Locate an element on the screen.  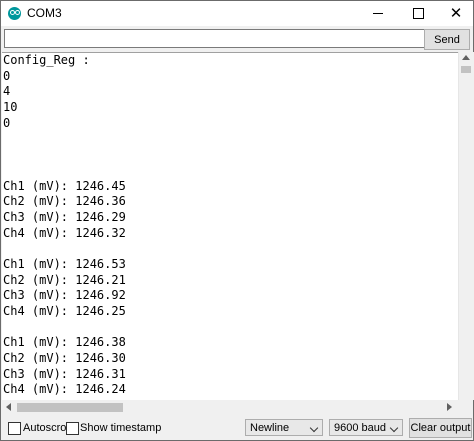
output-line: Ch4 (mV): 1246.25 is located at coordinates (64, 311).